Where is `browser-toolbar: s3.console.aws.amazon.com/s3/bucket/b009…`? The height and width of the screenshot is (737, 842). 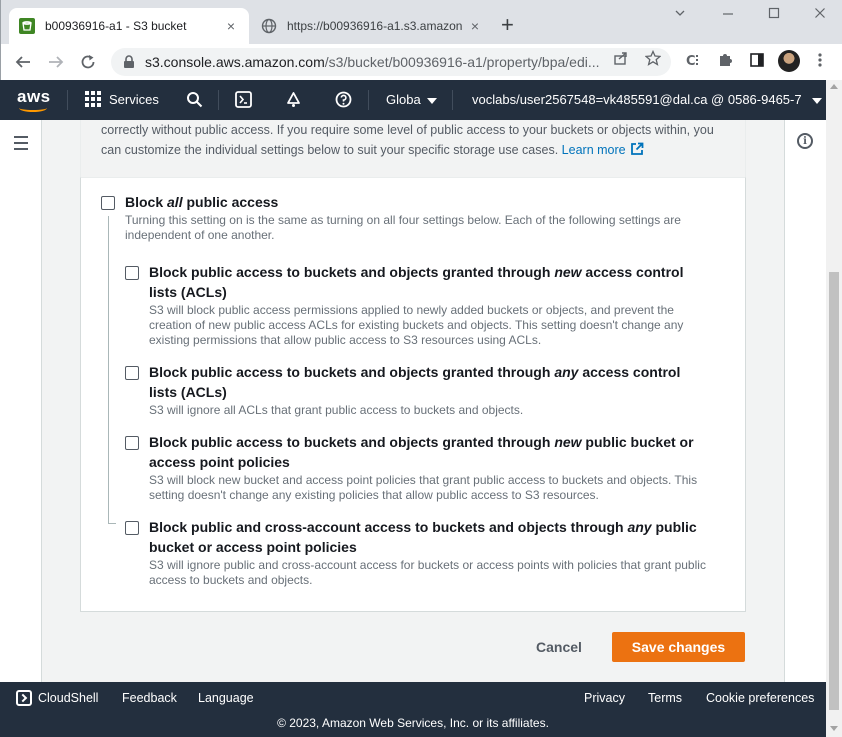 browser-toolbar: s3.console.aws.amazon.com/s3/bucket/b009… is located at coordinates (421, 62).